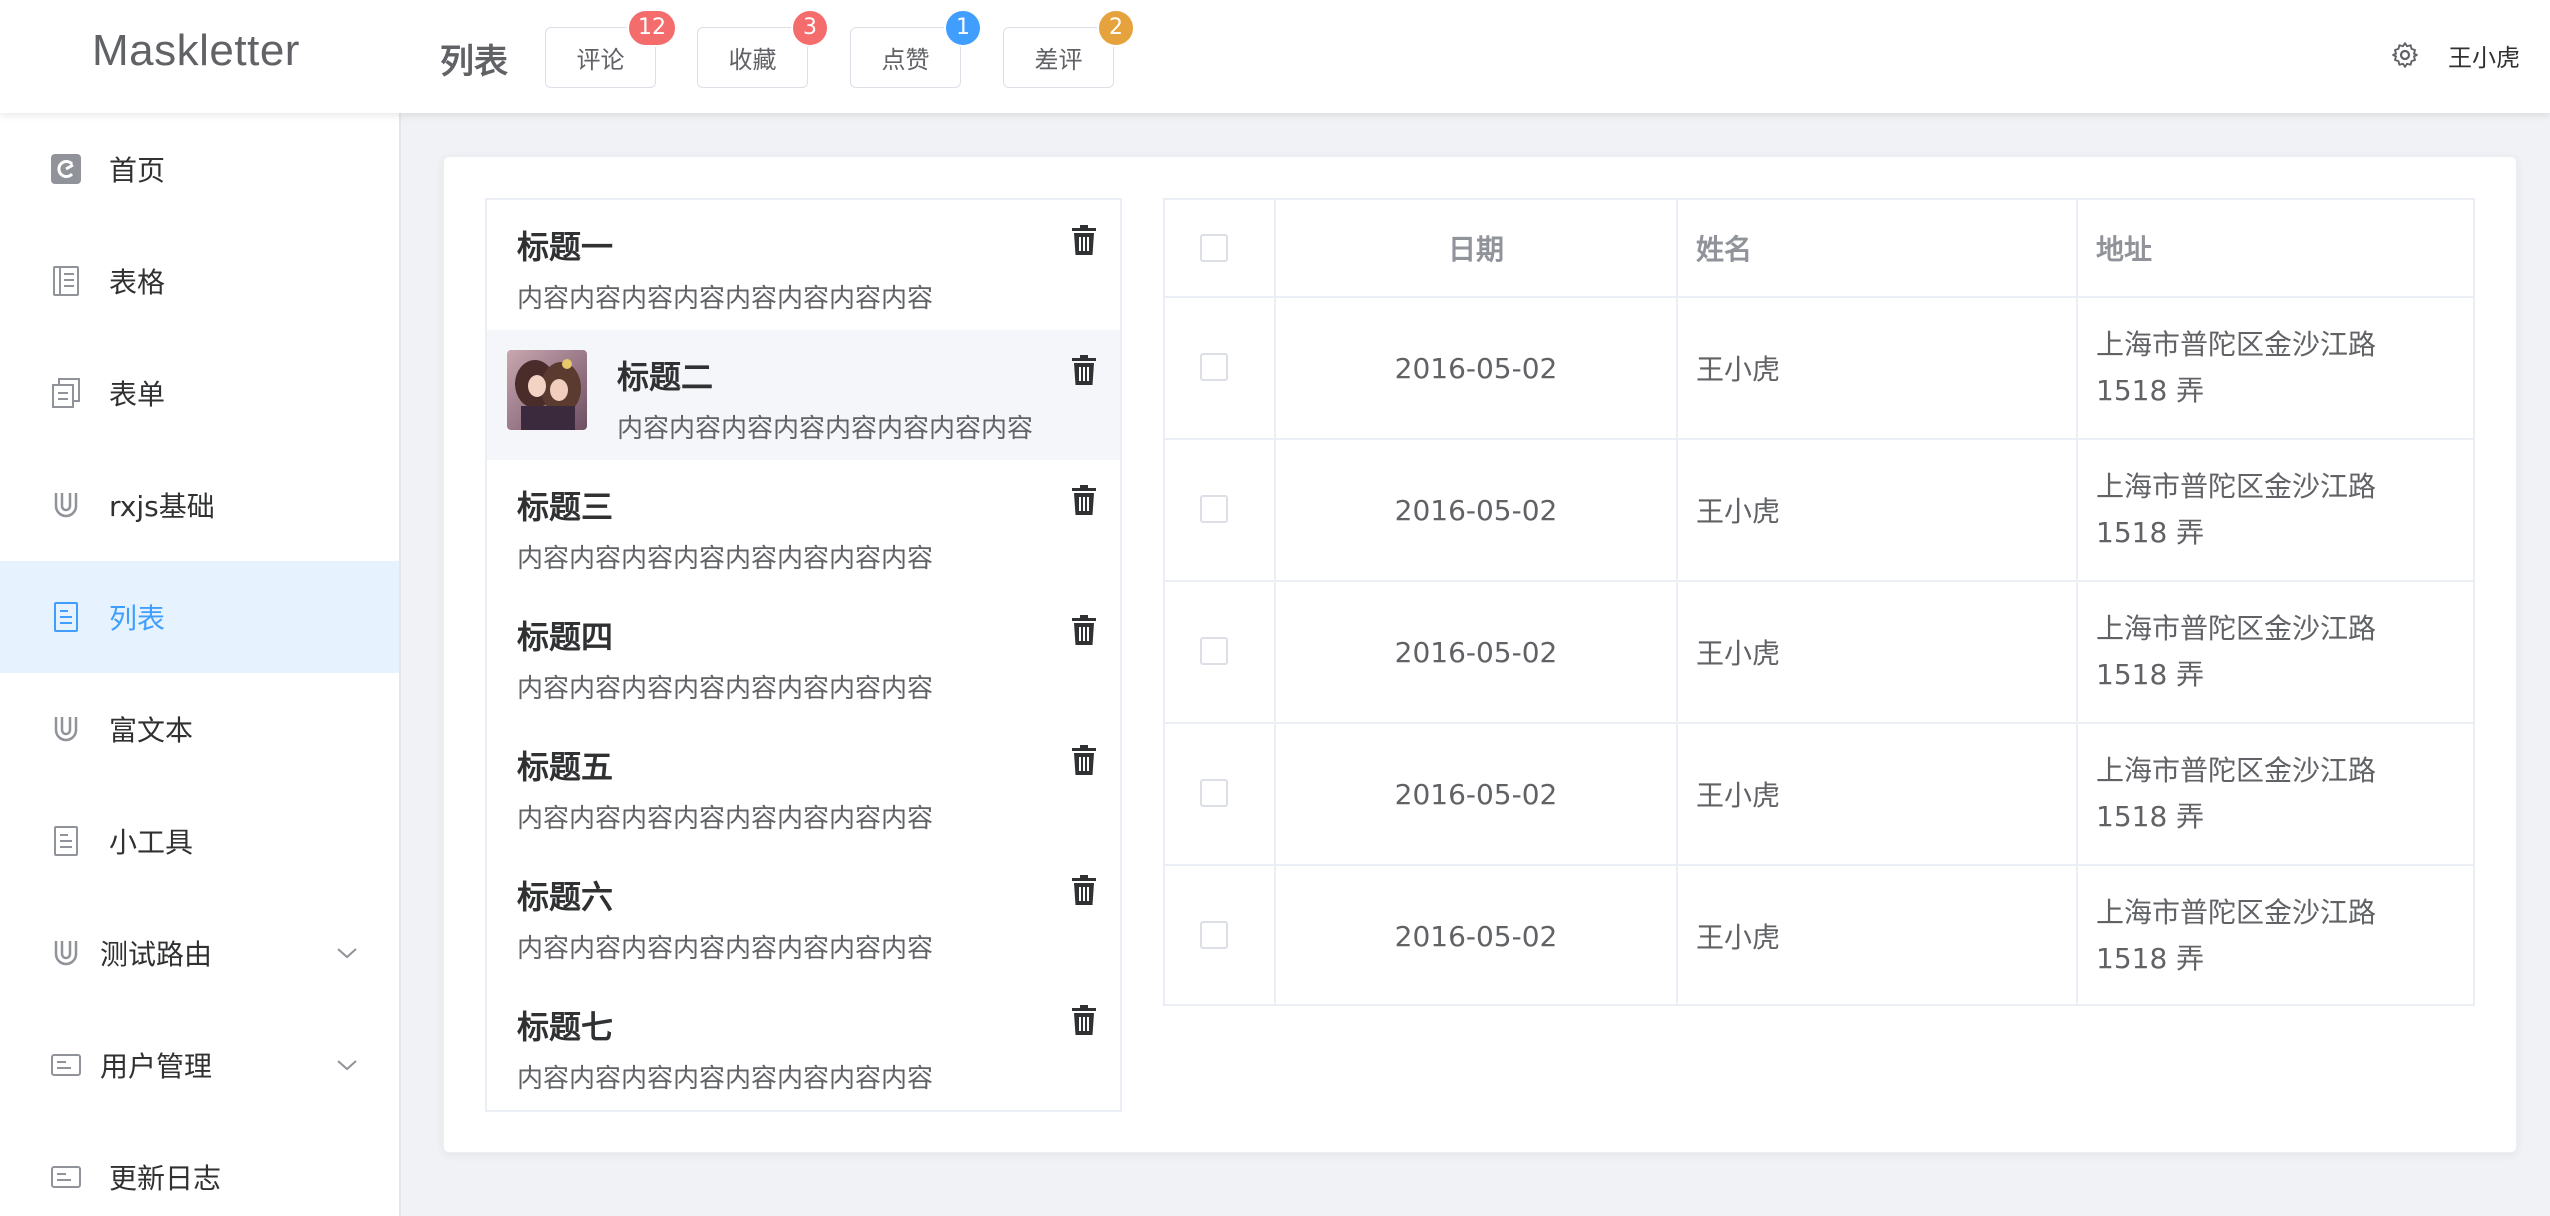 The height and width of the screenshot is (1216, 2550). Describe the element at coordinates (199, 729) in the screenshot. I see `sidebar-item-richtext: 富文本` at that location.